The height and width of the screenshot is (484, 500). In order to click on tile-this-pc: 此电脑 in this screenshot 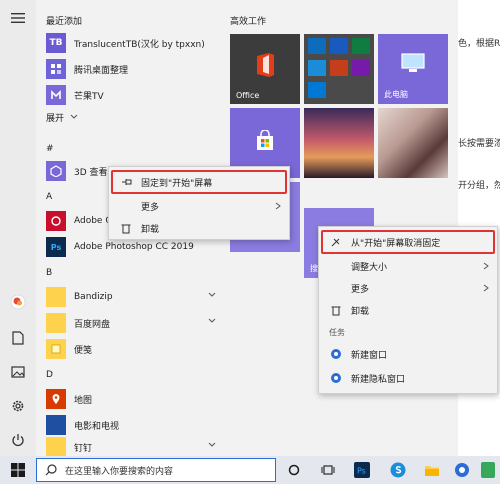, I will do `click(413, 69)`.